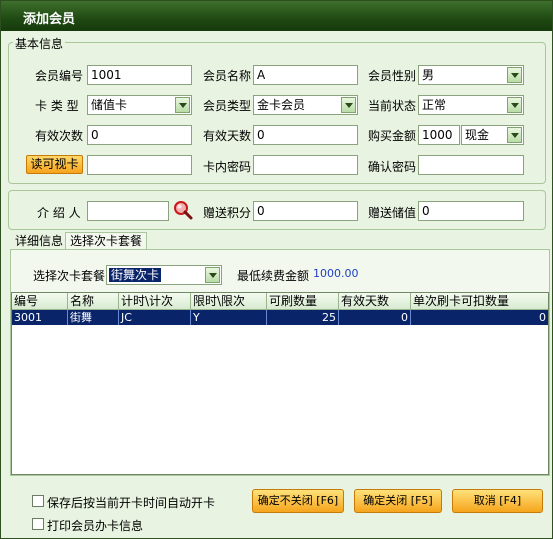 The height and width of the screenshot is (539, 553). I want to click on read-card-button: 读可视卡, so click(54, 164).